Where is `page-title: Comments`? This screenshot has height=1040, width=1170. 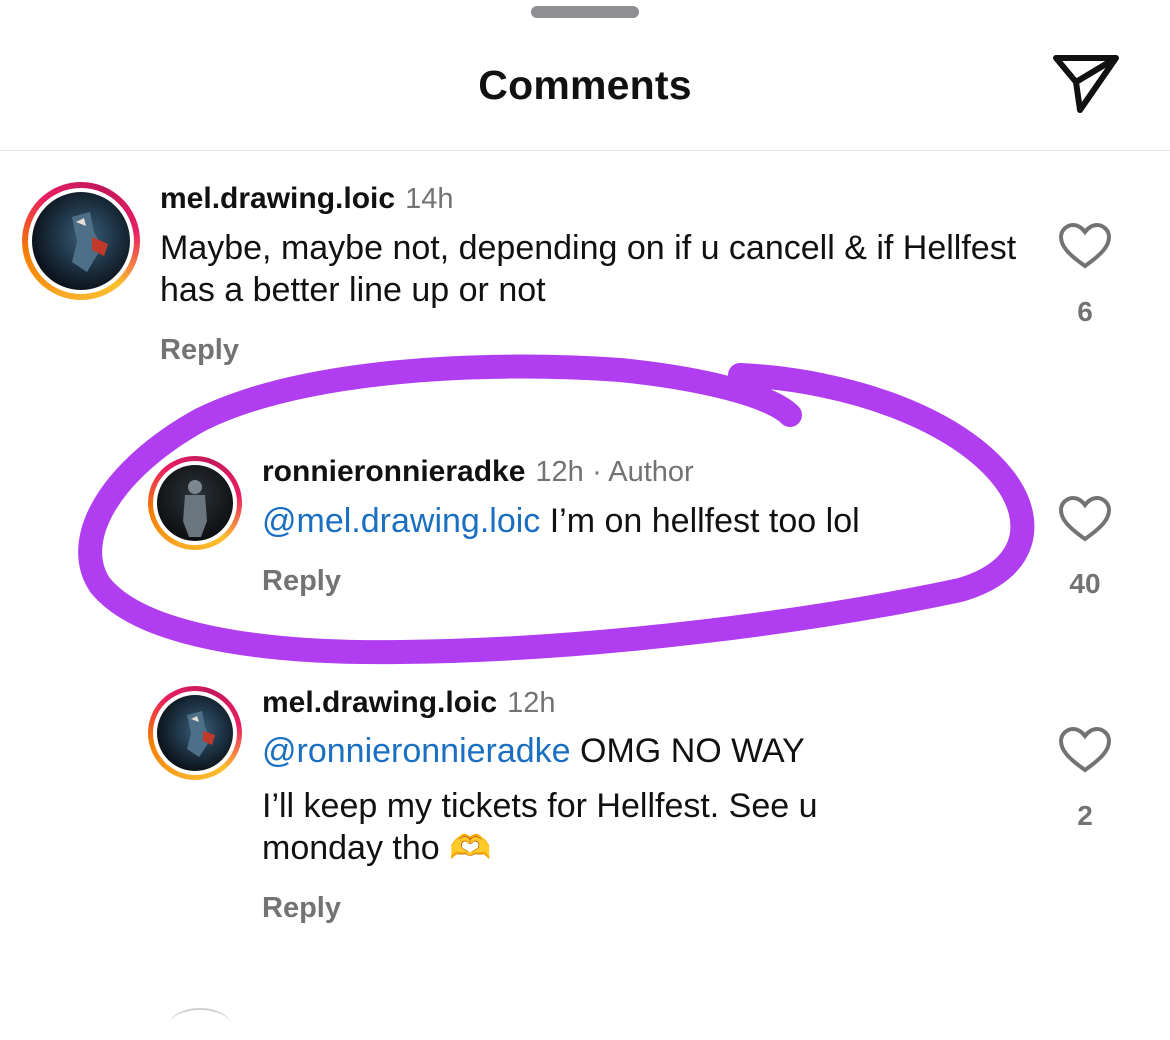 page-title: Comments is located at coordinates (585, 85).